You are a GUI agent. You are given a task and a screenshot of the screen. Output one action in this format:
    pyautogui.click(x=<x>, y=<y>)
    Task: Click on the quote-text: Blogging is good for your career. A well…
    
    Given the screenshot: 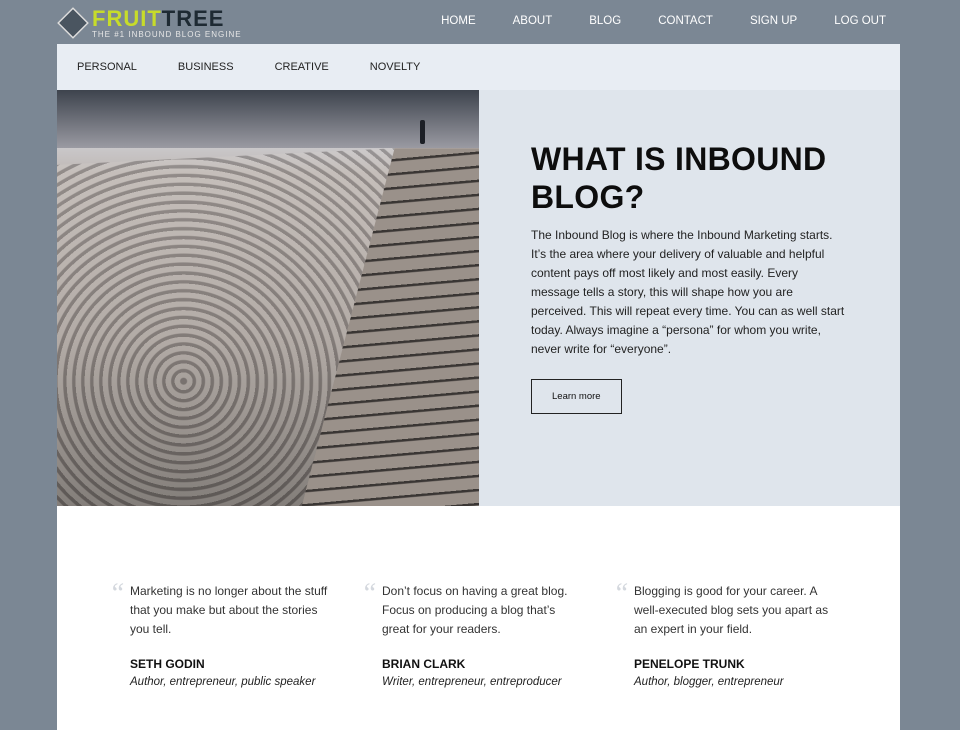 What is the action you would take?
    pyautogui.click(x=731, y=610)
    